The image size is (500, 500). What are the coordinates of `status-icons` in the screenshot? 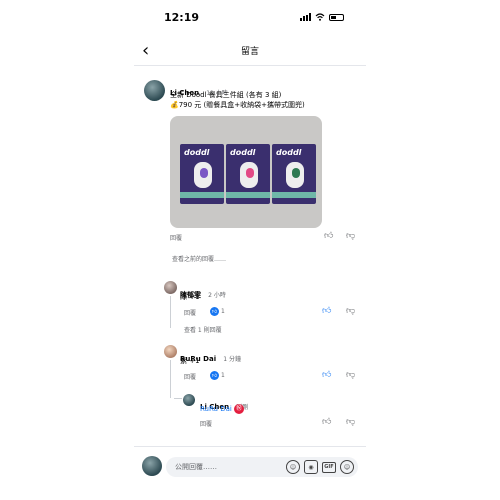 It's located at (322, 17).